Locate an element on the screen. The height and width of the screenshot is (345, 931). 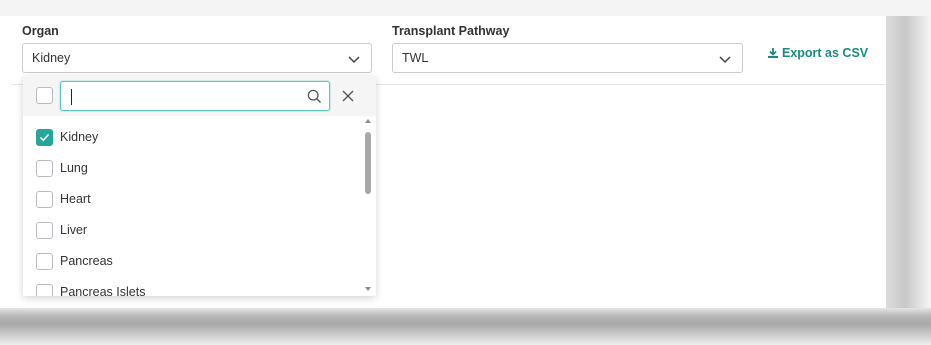
organ-select: Kidney is located at coordinates (197, 58).